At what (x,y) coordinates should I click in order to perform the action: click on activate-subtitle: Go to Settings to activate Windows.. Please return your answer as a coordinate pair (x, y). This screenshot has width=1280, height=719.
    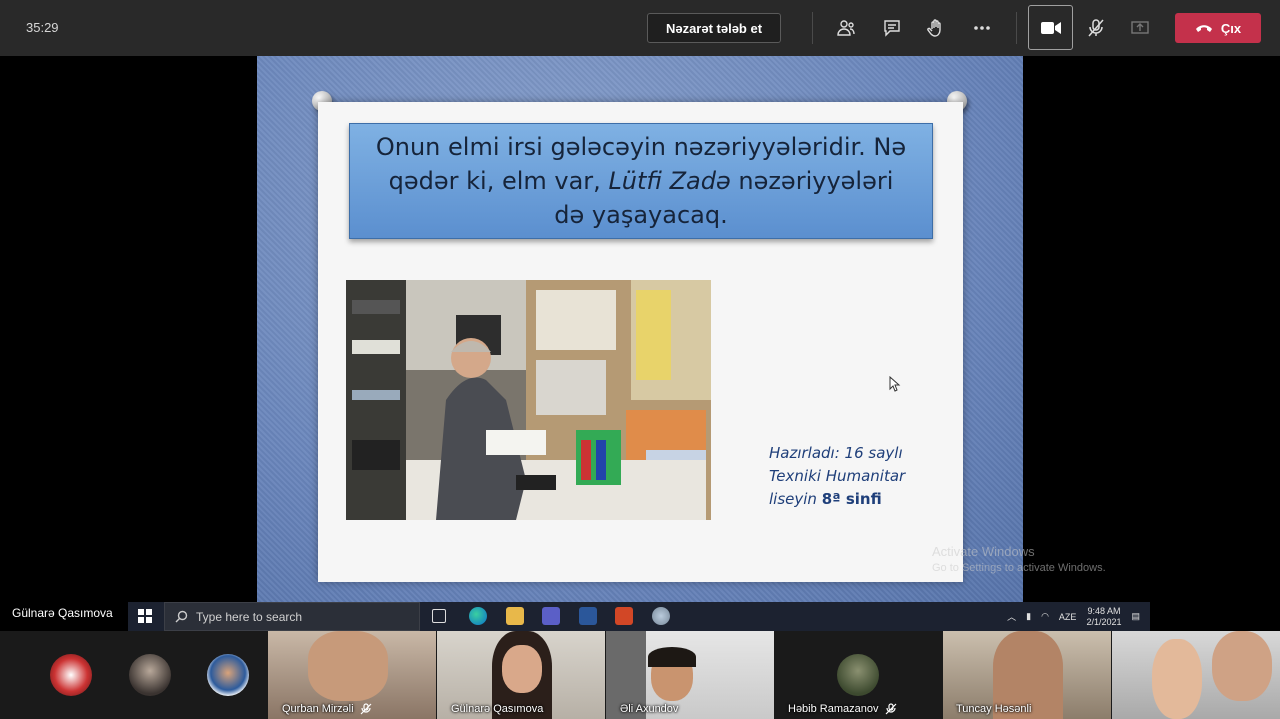
    Looking at the image, I should click on (1019, 568).